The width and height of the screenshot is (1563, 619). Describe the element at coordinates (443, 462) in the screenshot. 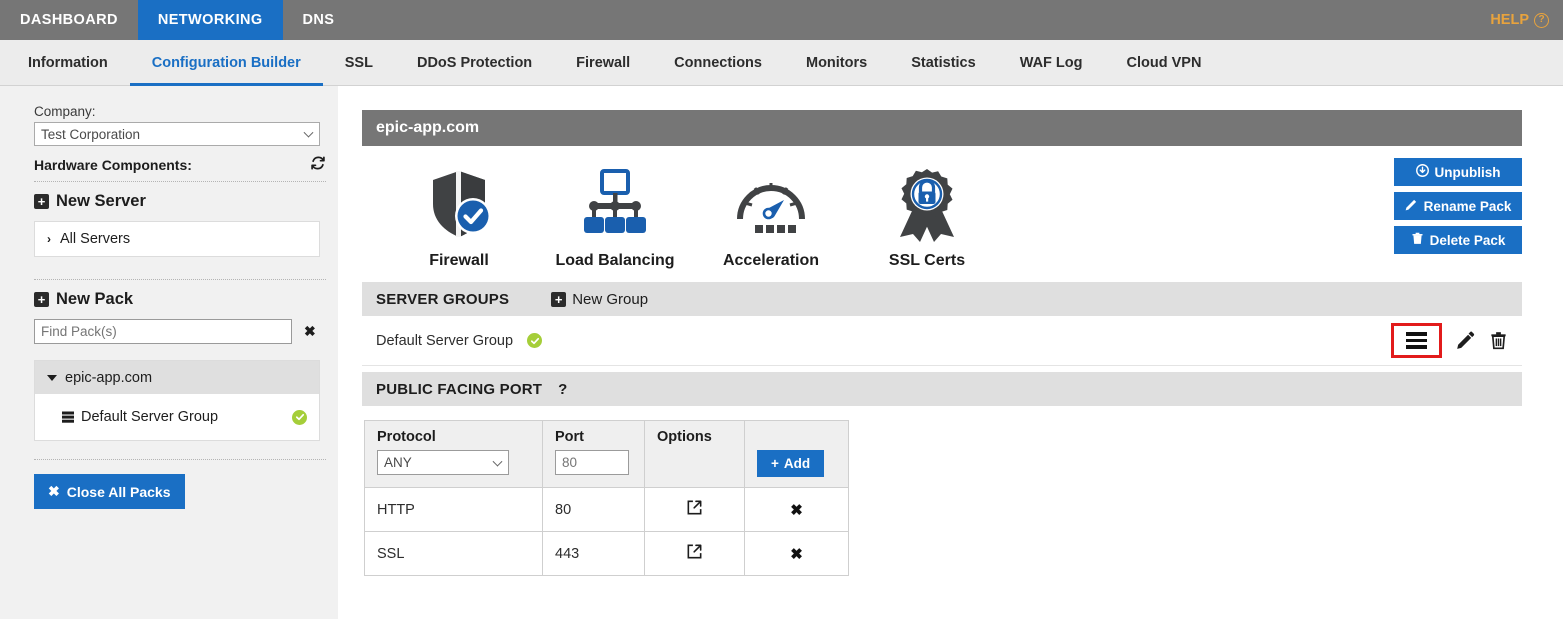

I see `protocol-select: ANY` at that location.